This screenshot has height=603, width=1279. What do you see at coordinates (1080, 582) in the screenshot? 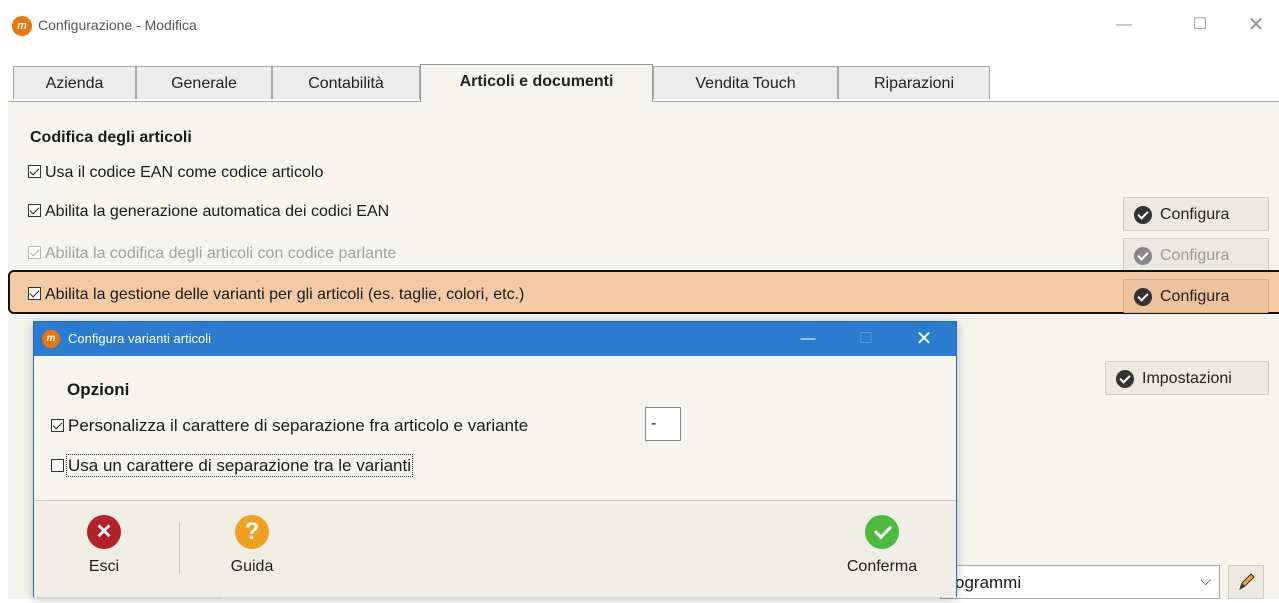
I see `program-select: ogrammi ⌵` at bounding box center [1080, 582].